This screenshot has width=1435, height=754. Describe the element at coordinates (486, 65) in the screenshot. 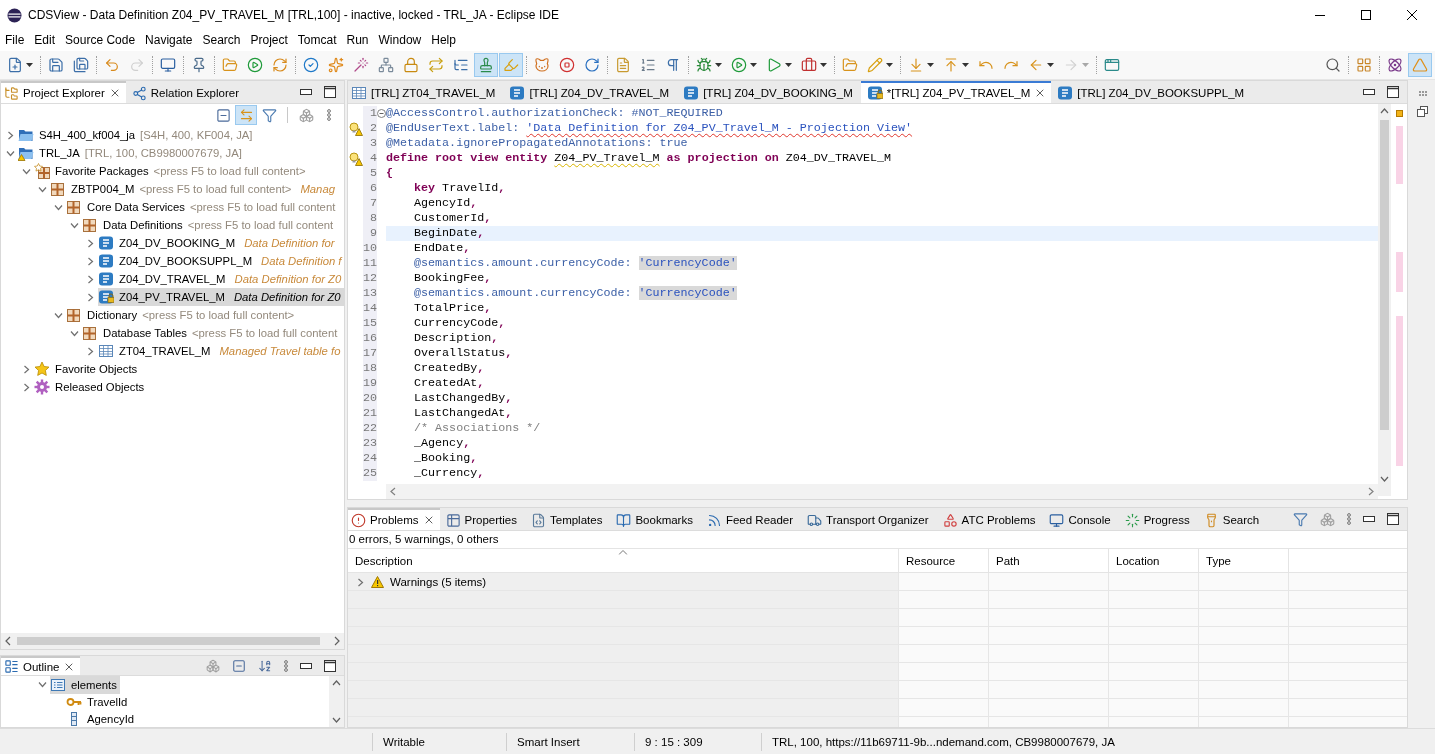

I see `toolbar-button` at that location.